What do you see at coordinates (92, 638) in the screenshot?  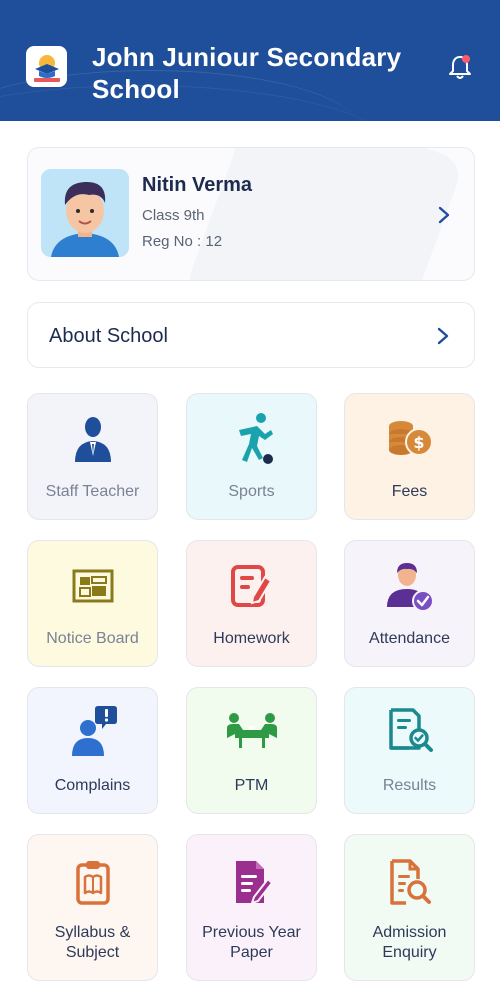 I see `tile-label: Notice Board` at bounding box center [92, 638].